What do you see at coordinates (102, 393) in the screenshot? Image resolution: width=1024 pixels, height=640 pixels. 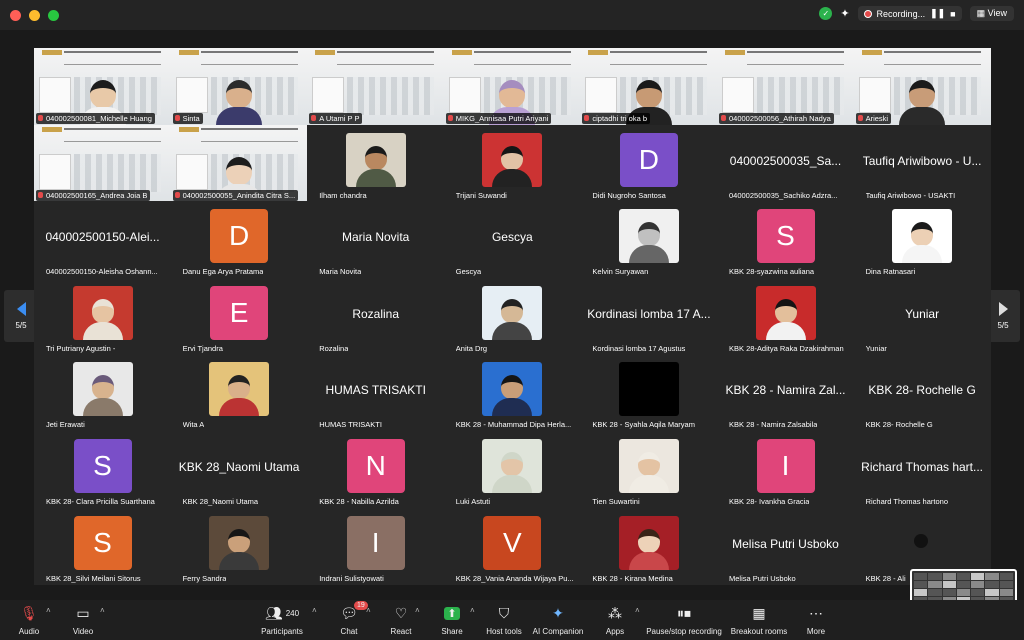 I see `participant-tile: Jeti Erawati` at bounding box center [102, 393].